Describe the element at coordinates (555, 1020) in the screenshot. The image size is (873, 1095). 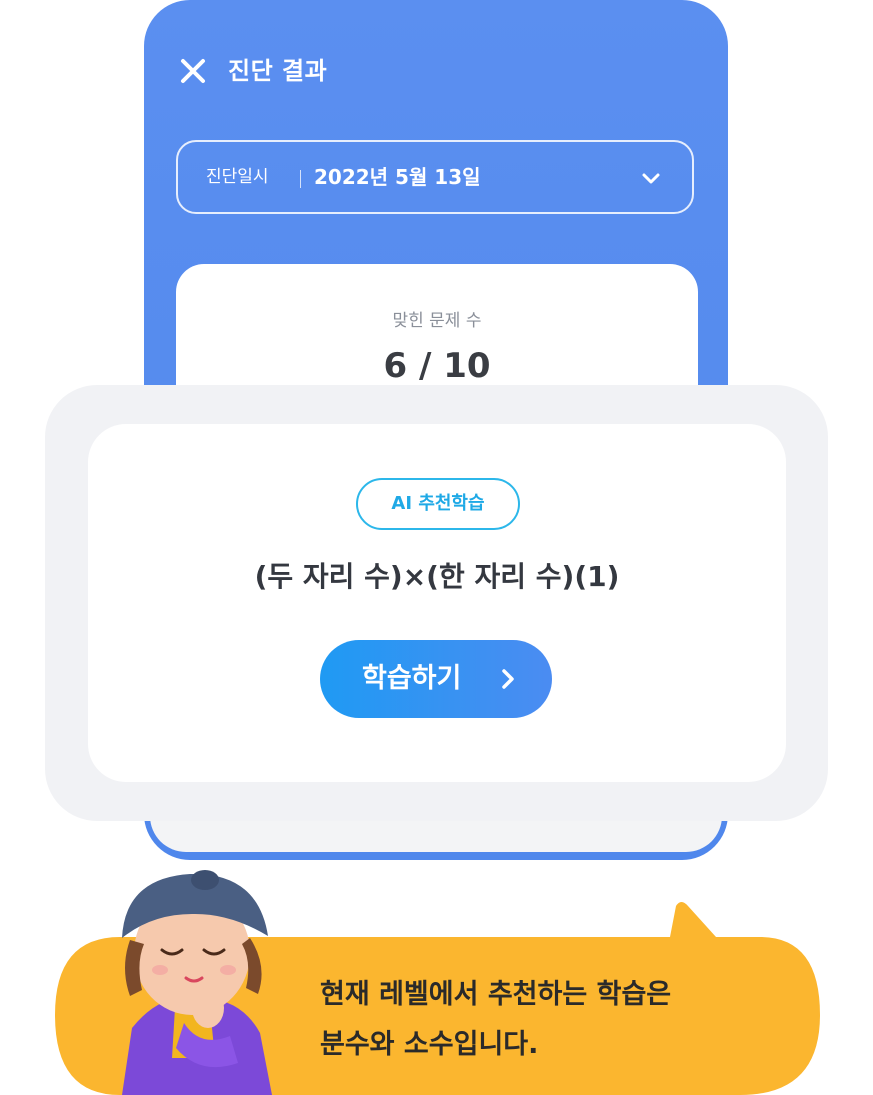
I see `speech-text: 현재 레벨에서 추천하는 학습은 분수와 소수입니다.` at that location.